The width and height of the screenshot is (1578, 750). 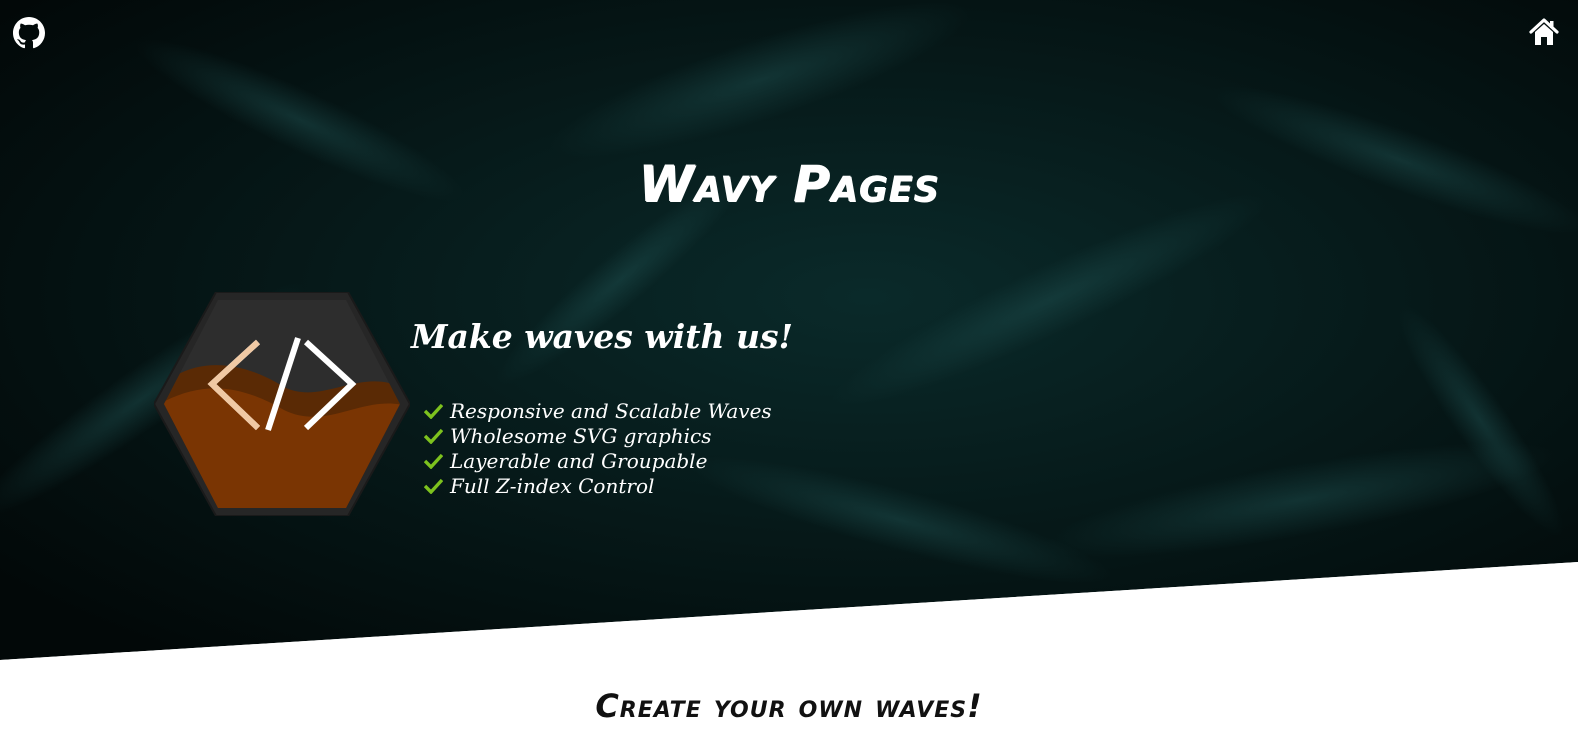 I want to click on logo, so click(x=282, y=404).